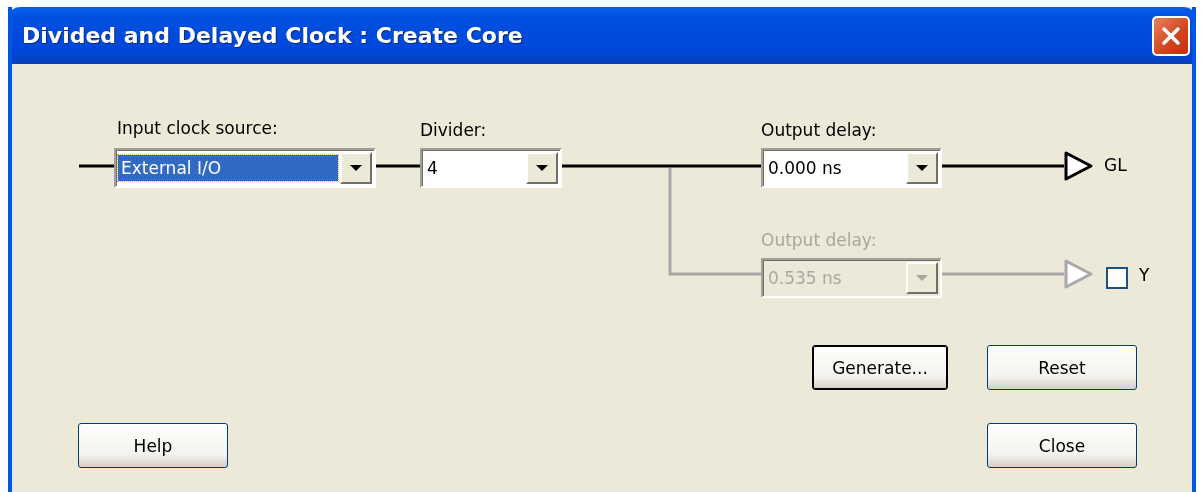 Image resolution: width=1202 pixels, height=492 pixels. What do you see at coordinates (453, 130) in the screenshot?
I see `field-label: Divider:` at bounding box center [453, 130].